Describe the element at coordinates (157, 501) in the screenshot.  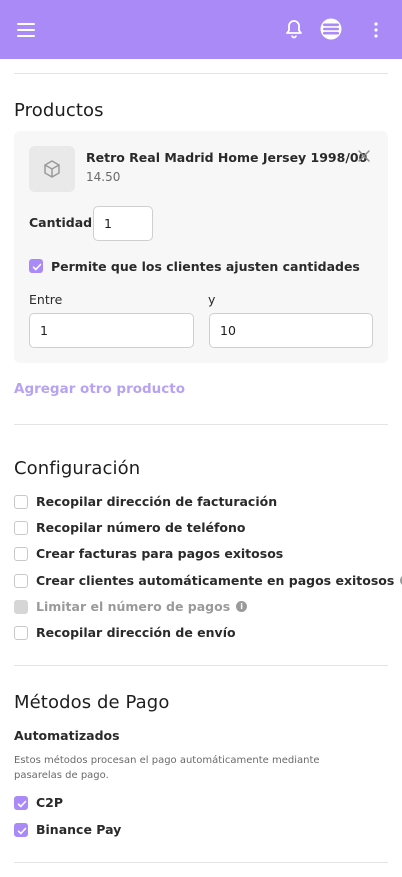
I see `option-label: Recopilar dirección de facturación` at that location.